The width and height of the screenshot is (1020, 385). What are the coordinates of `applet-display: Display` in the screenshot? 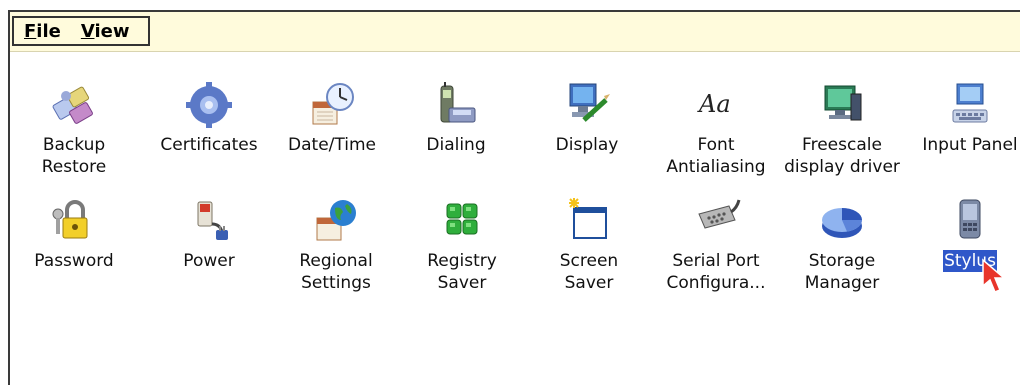 It's located at (587, 118).